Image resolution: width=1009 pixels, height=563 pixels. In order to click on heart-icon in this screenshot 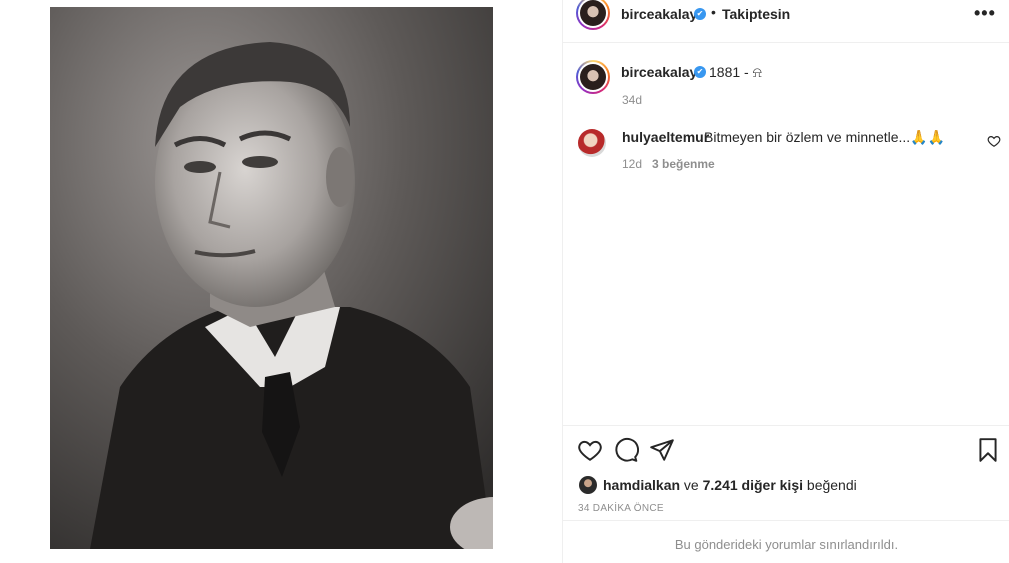, I will do `click(590, 450)`.